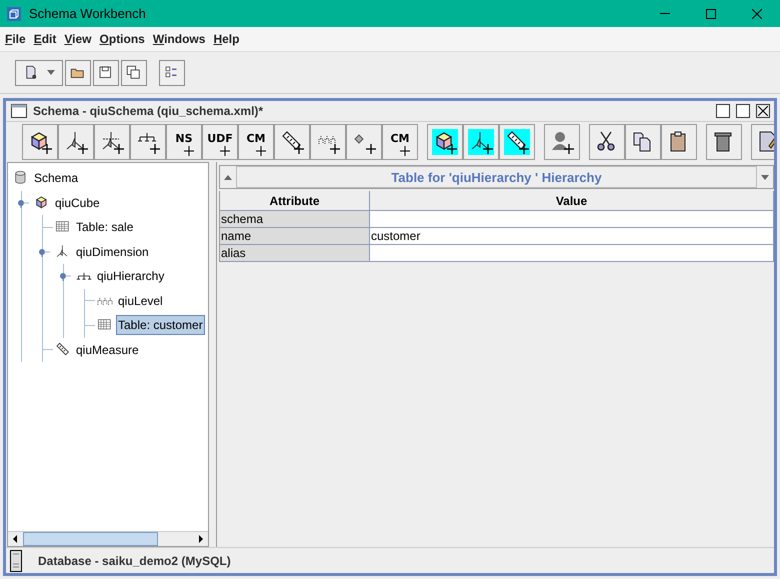  Describe the element at coordinates (295, 201) in the screenshot. I see `column-header: Attribute` at that location.